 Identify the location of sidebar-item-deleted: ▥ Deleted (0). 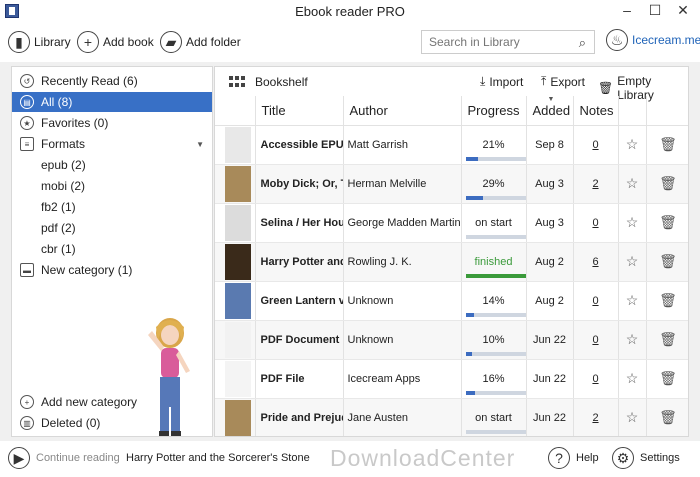
(112, 423).